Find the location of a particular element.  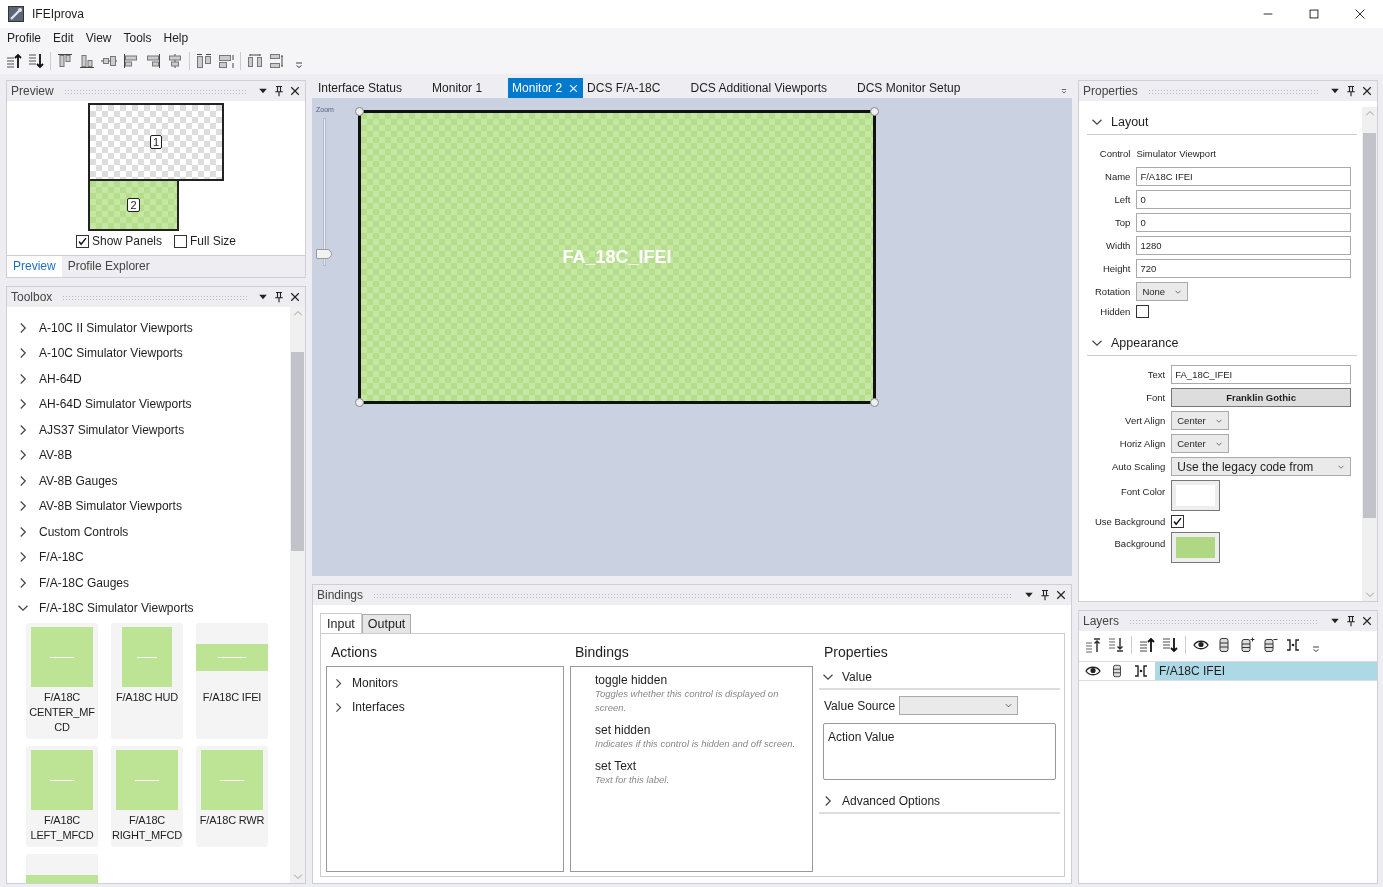

tree-item: F/A-18C Gauges is located at coordinates (84, 582).